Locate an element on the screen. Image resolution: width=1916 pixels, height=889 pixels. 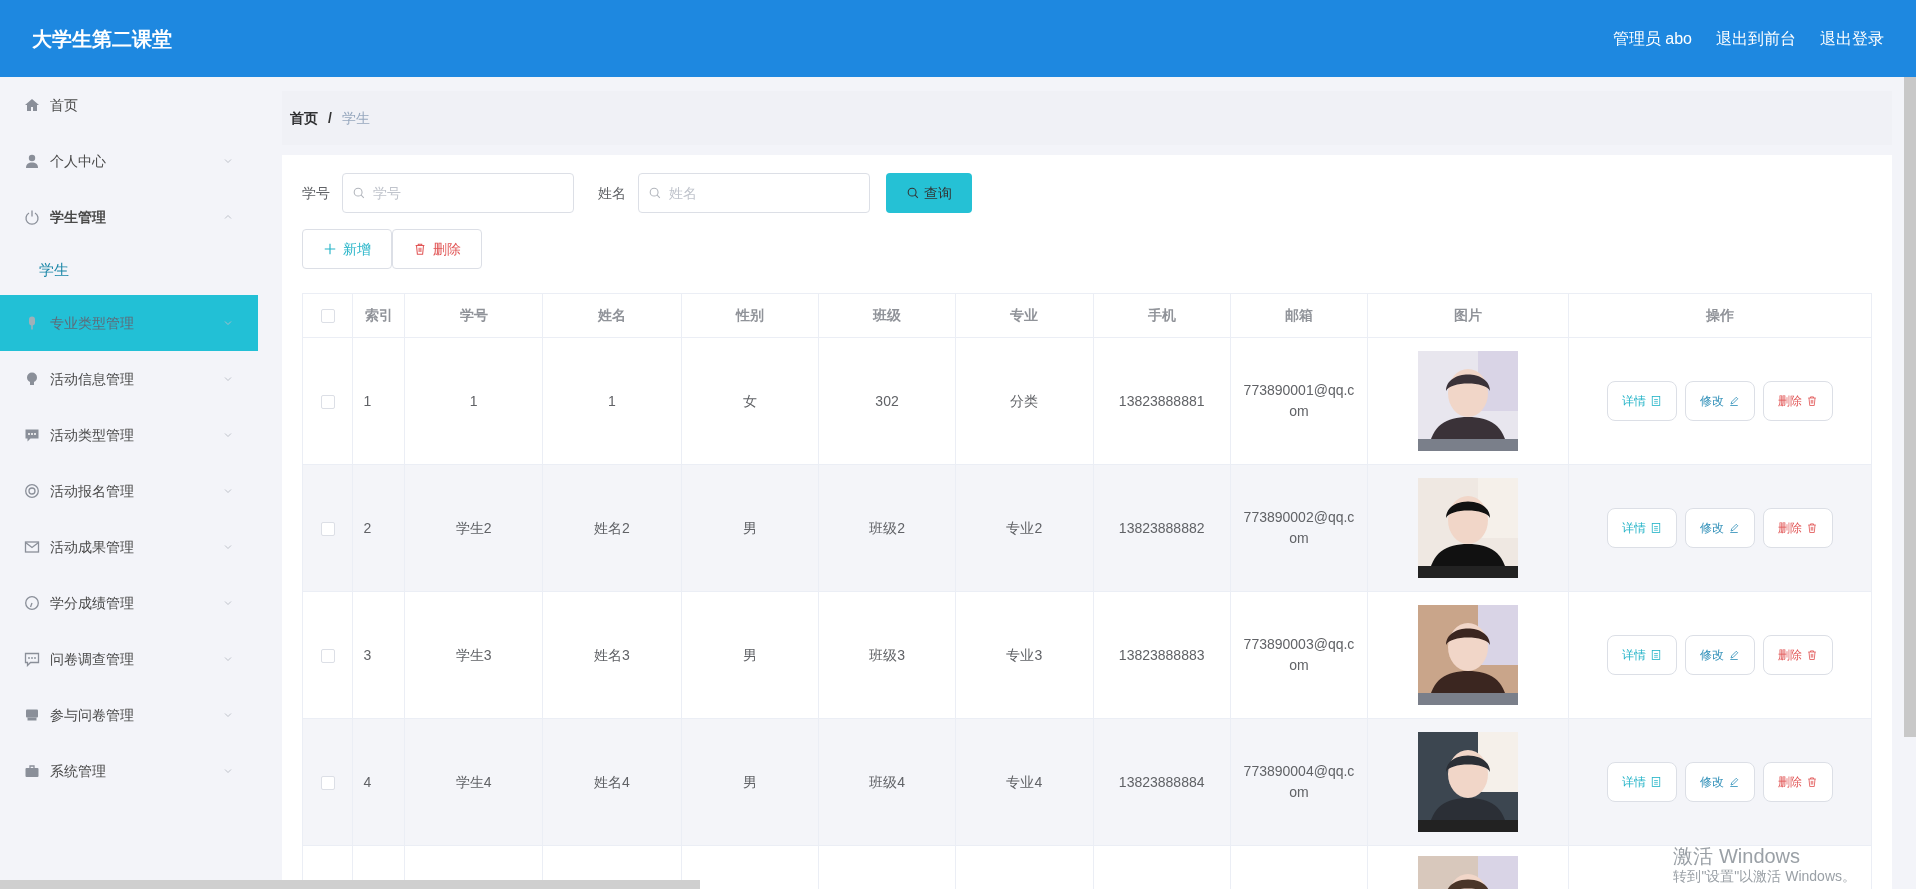
table-cell: 13823888883 is located at coordinates (1162, 655).